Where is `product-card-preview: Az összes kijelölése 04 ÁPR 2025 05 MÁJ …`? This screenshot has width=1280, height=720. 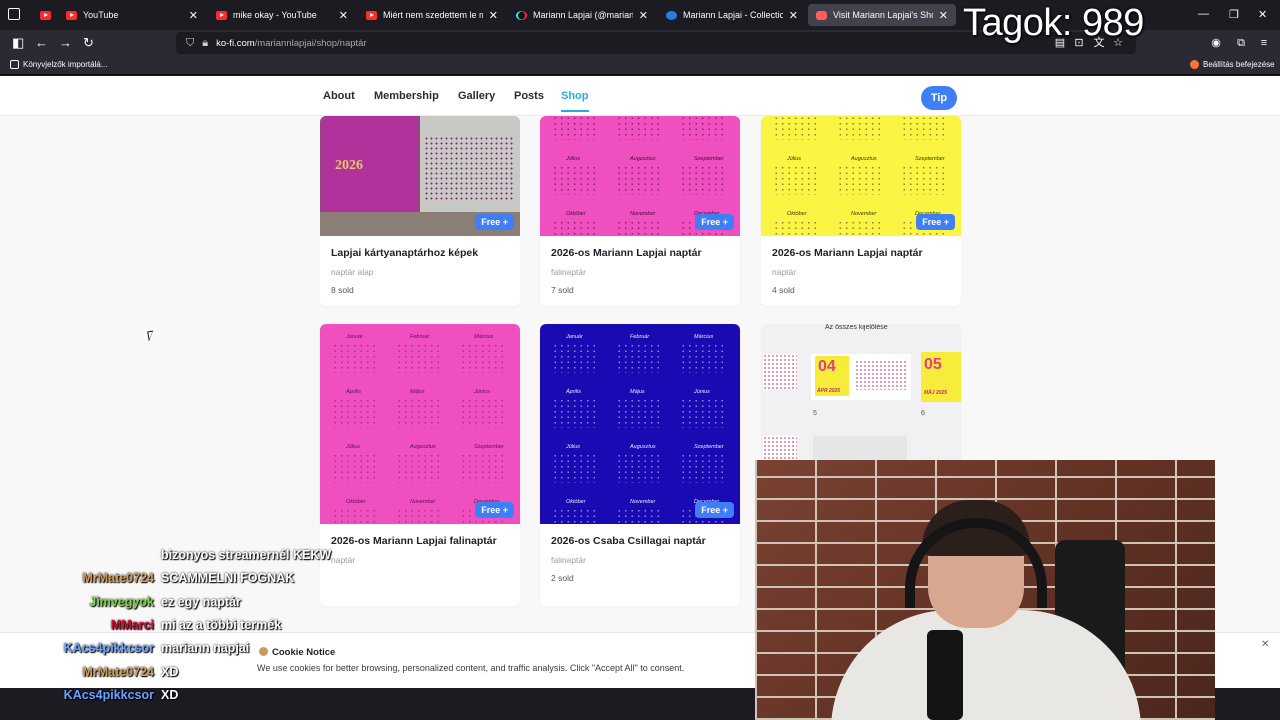
product-card-preview: Az összes kijelölése 04 ÁPR 2025 05 MÁJ … is located at coordinates (861, 394).